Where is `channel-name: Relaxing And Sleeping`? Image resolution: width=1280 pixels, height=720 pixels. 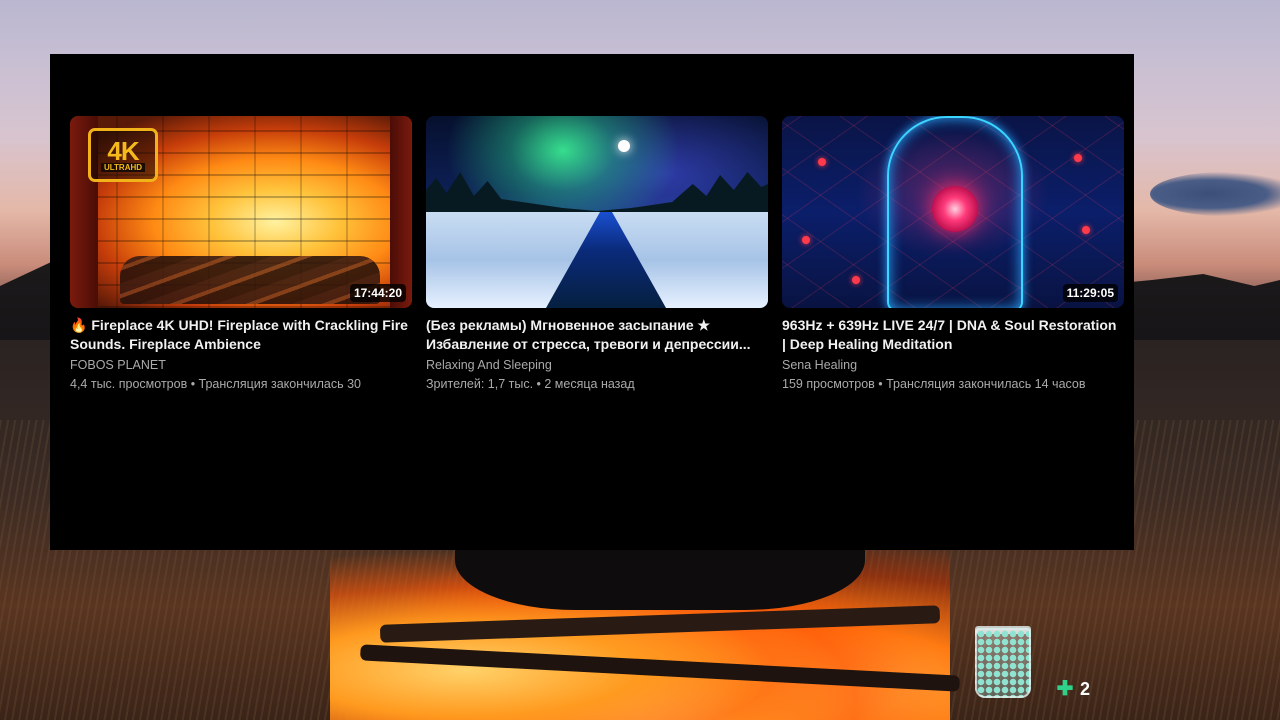
channel-name: Relaxing And Sleeping is located at coordinates (597, 365).